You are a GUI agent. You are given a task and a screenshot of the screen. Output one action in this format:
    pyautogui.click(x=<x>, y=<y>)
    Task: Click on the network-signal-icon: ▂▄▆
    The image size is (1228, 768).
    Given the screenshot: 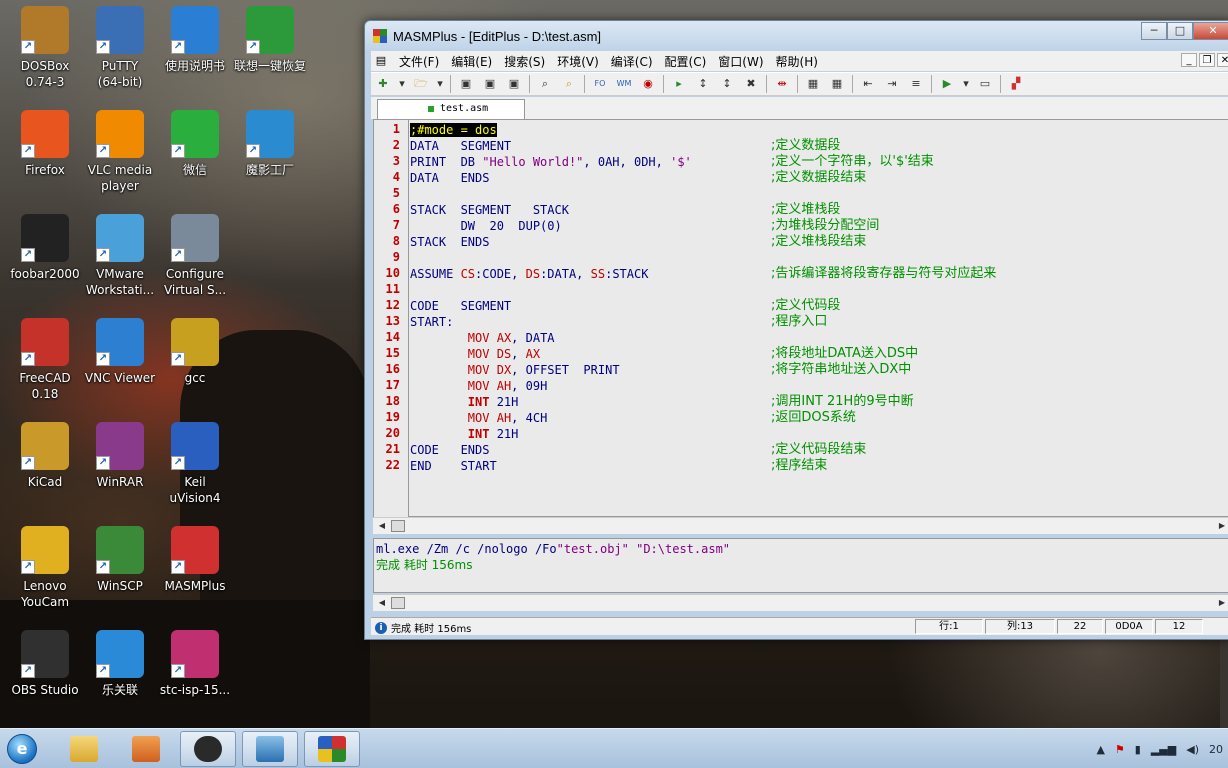 What is the action you would take?
    pyautogui.click(x=1163, y=749)
    